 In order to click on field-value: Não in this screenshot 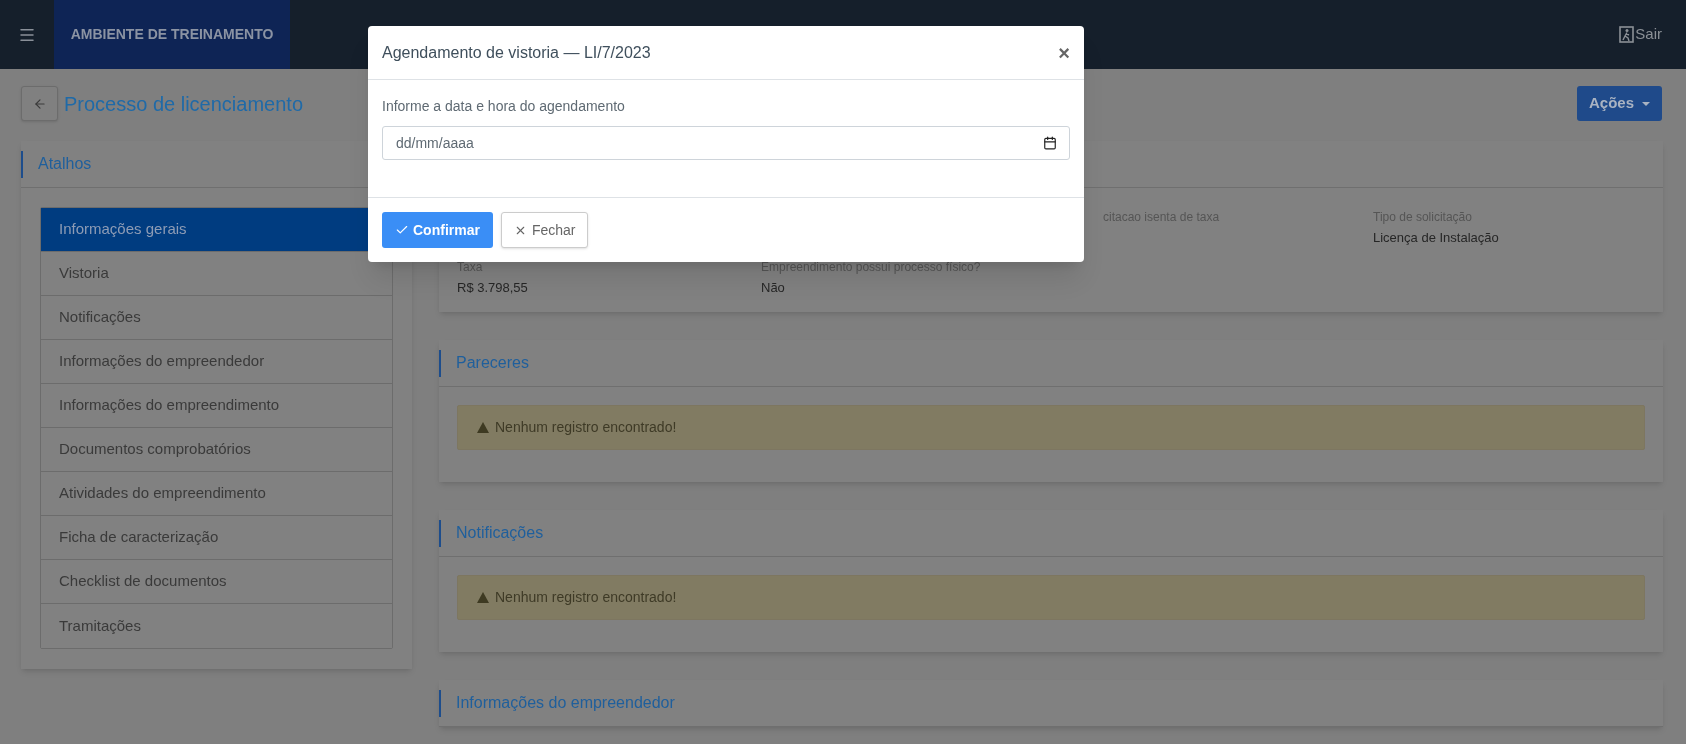, I will do `click(773, 288)`.